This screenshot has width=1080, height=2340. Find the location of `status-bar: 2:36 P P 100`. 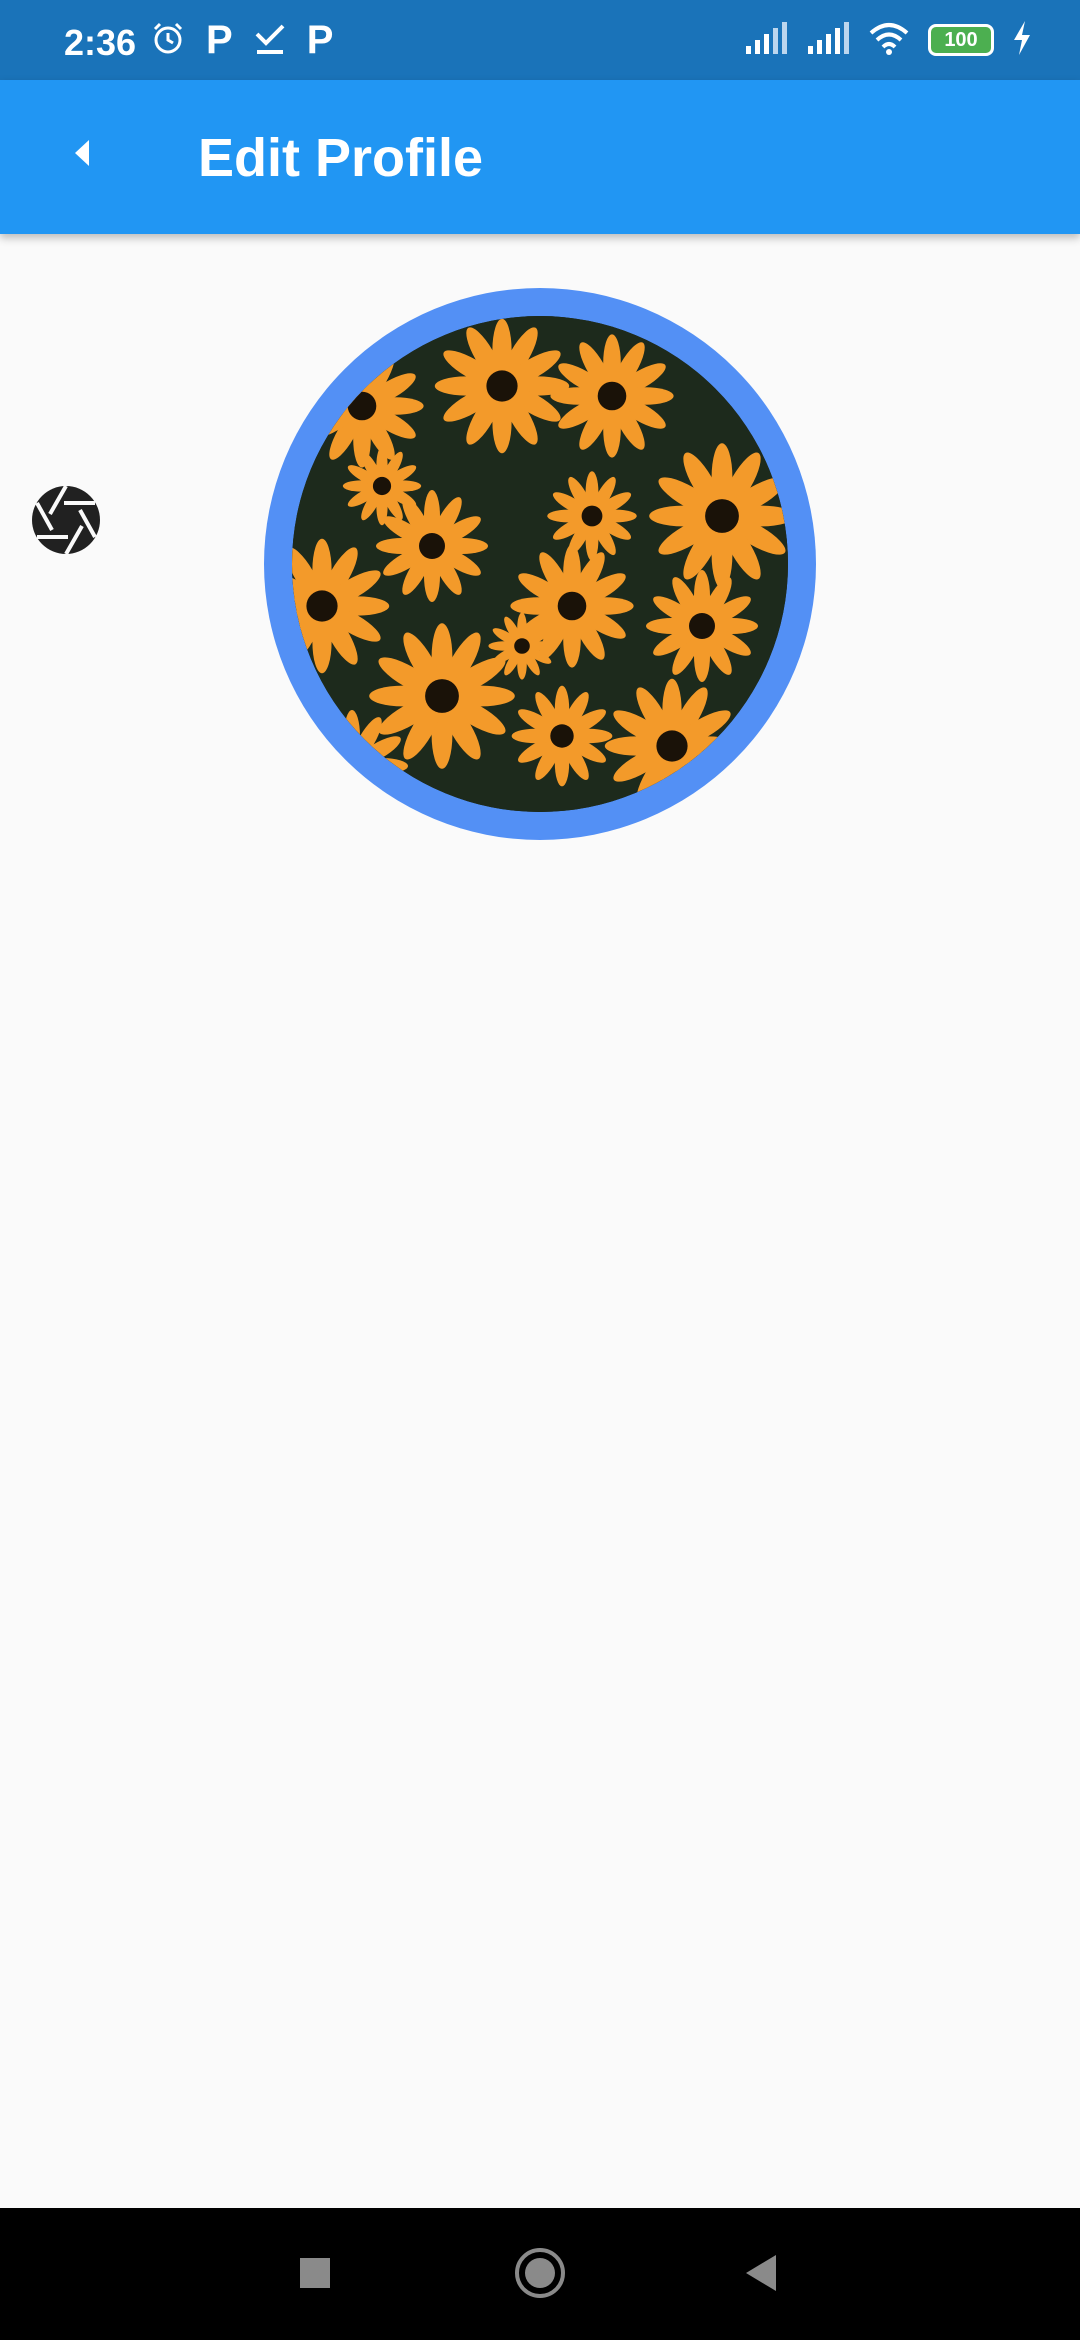

status-bar: 2:36 P P 100 is located at coordinates (540, 40).